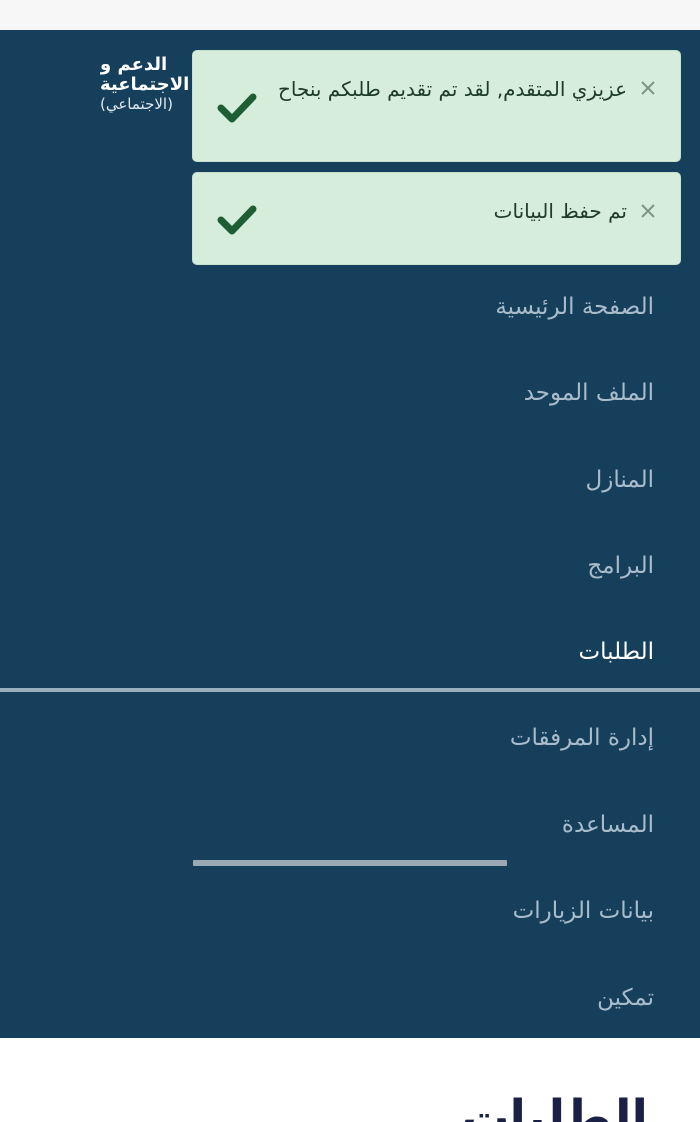  What do you see at coordinates (436, 106) in the screenshot?
I see `success-notification: عزيزي المتقدم, لقد تم تقديم طلبكم بنجاح` at bounding box center [436, 106].